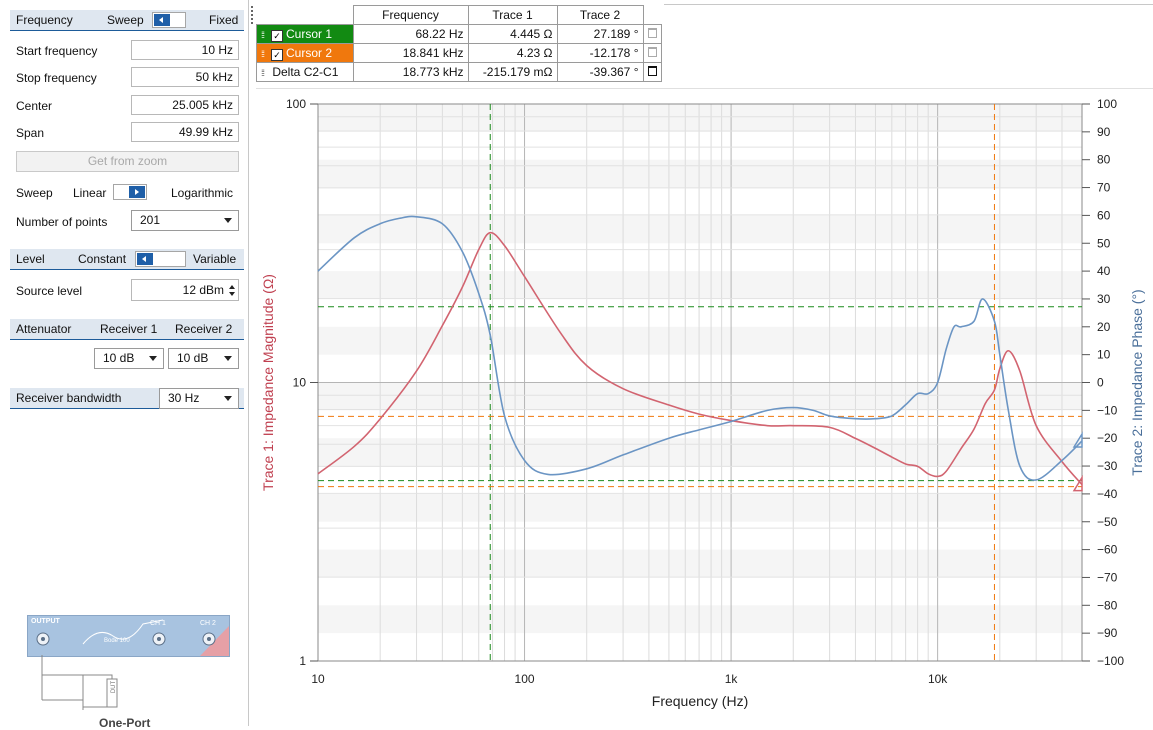  I want to click on x-tick-label: 10, so click(318, 679).